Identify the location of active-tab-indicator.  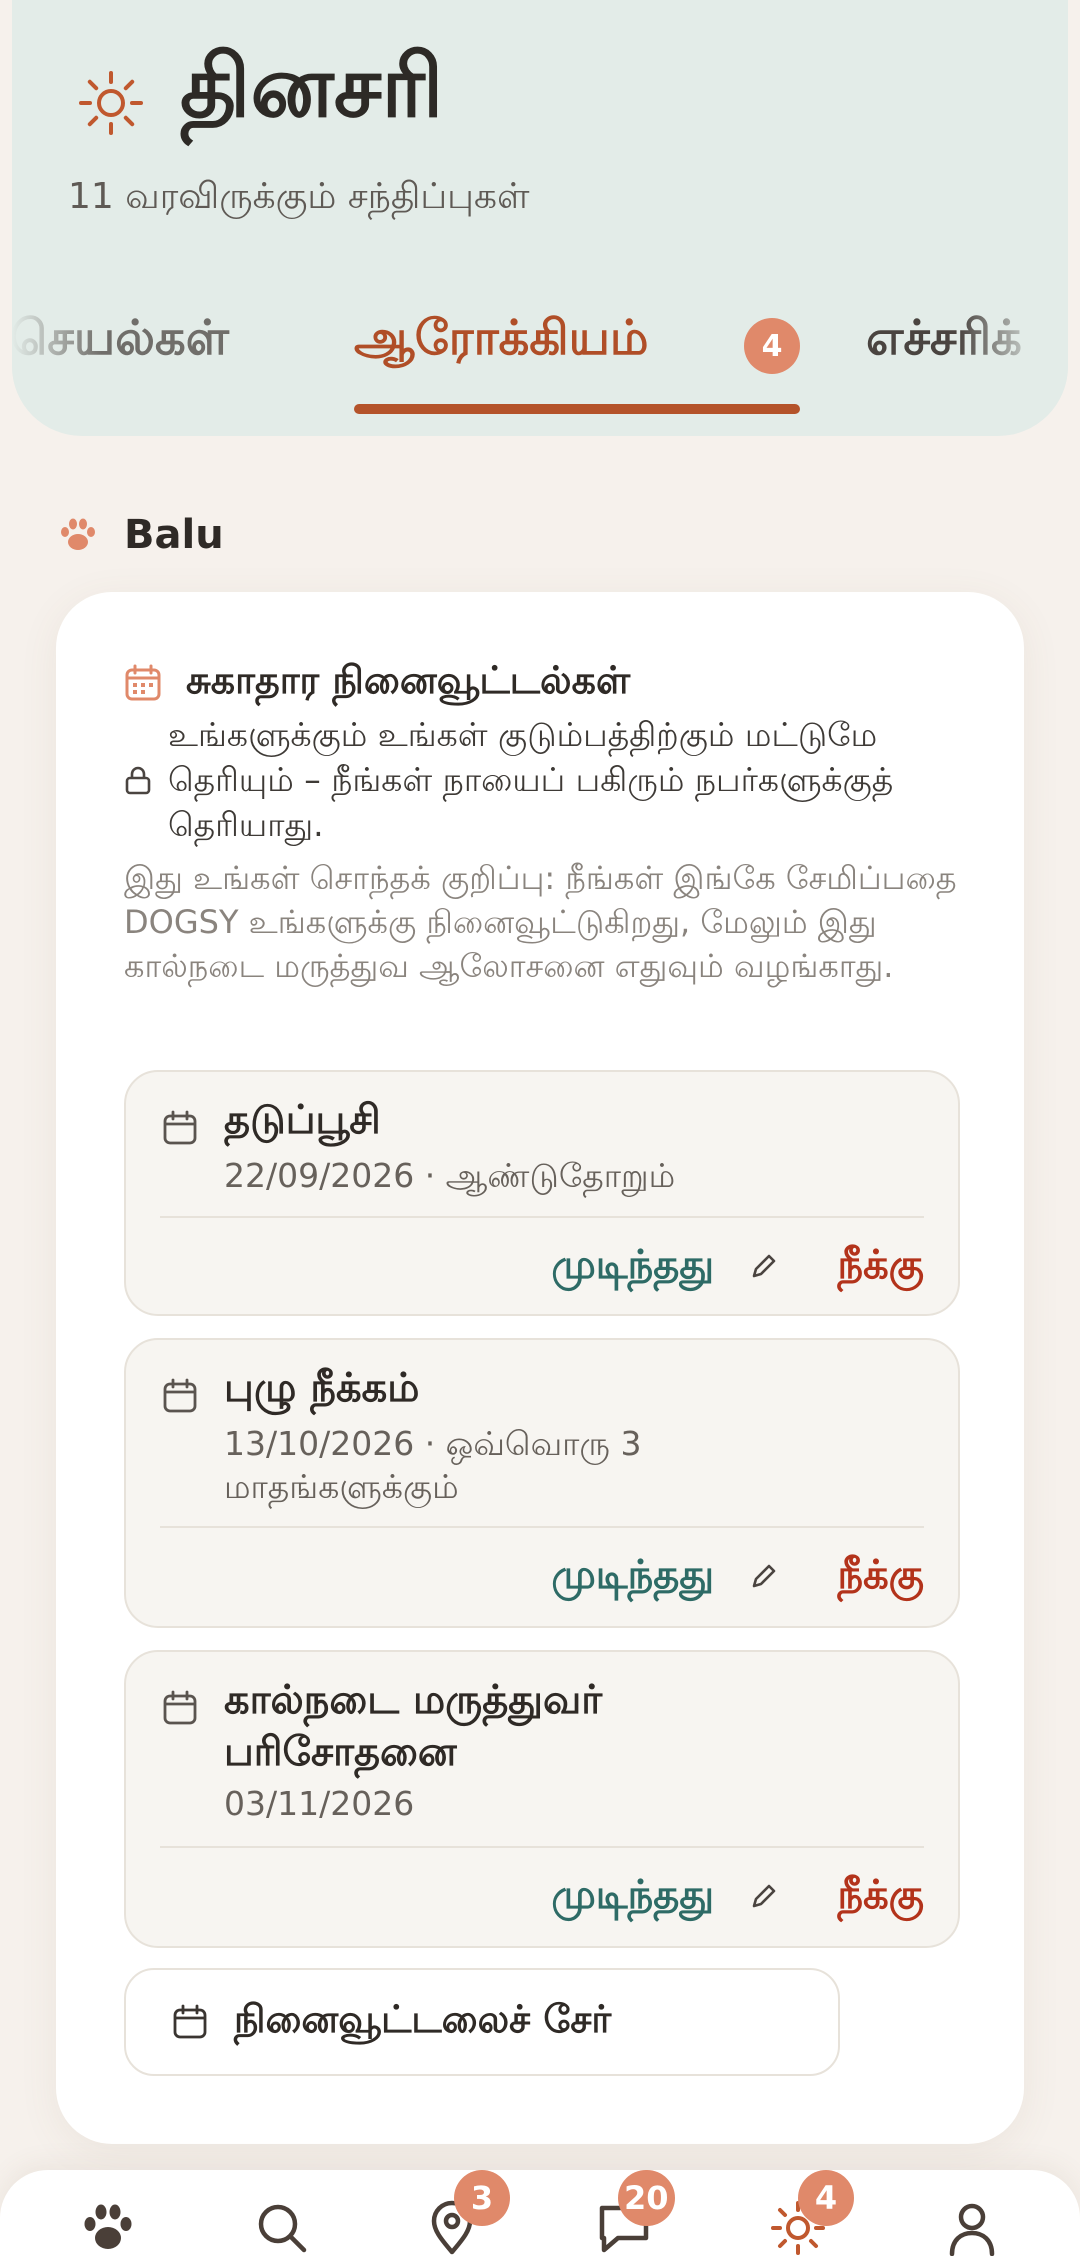
(577, 409).